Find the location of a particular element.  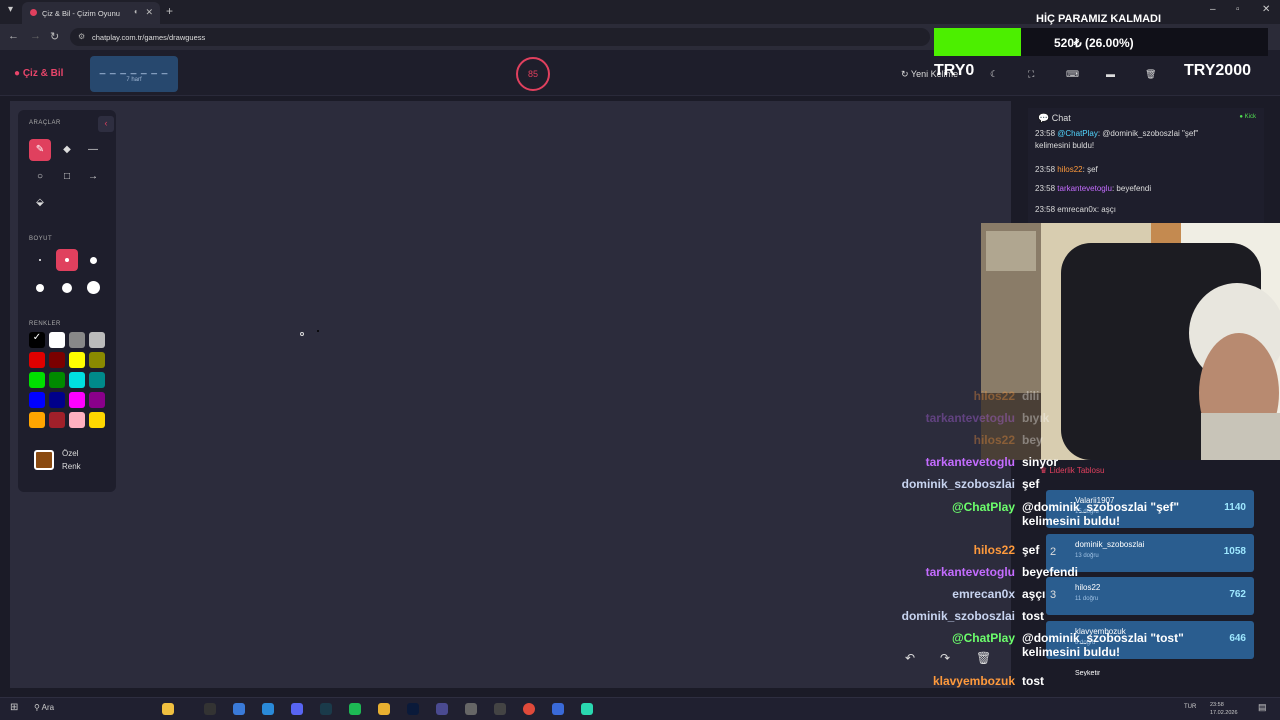

url-field: ⚙ chatplay.com.tr/games/drawguess is located at coordinates (500, 37).